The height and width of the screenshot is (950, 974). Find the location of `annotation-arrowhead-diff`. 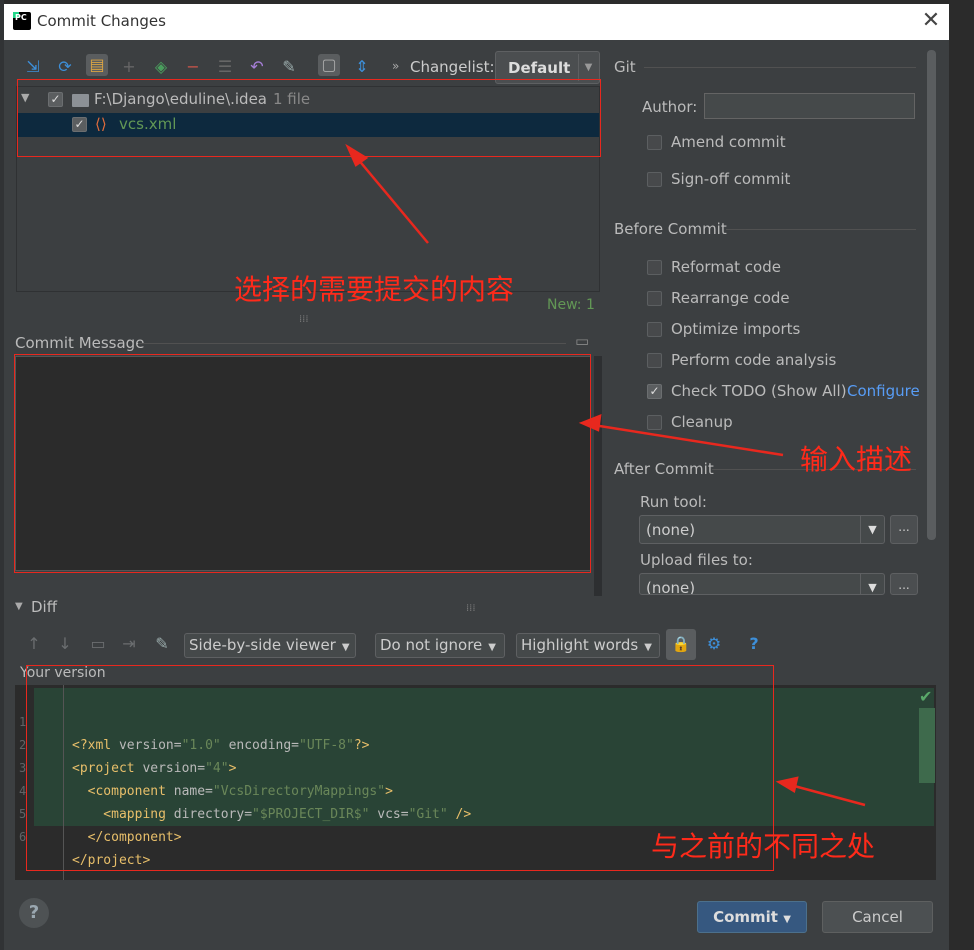

annotation-arrowhead-diff is located at coordinates (787, 784).